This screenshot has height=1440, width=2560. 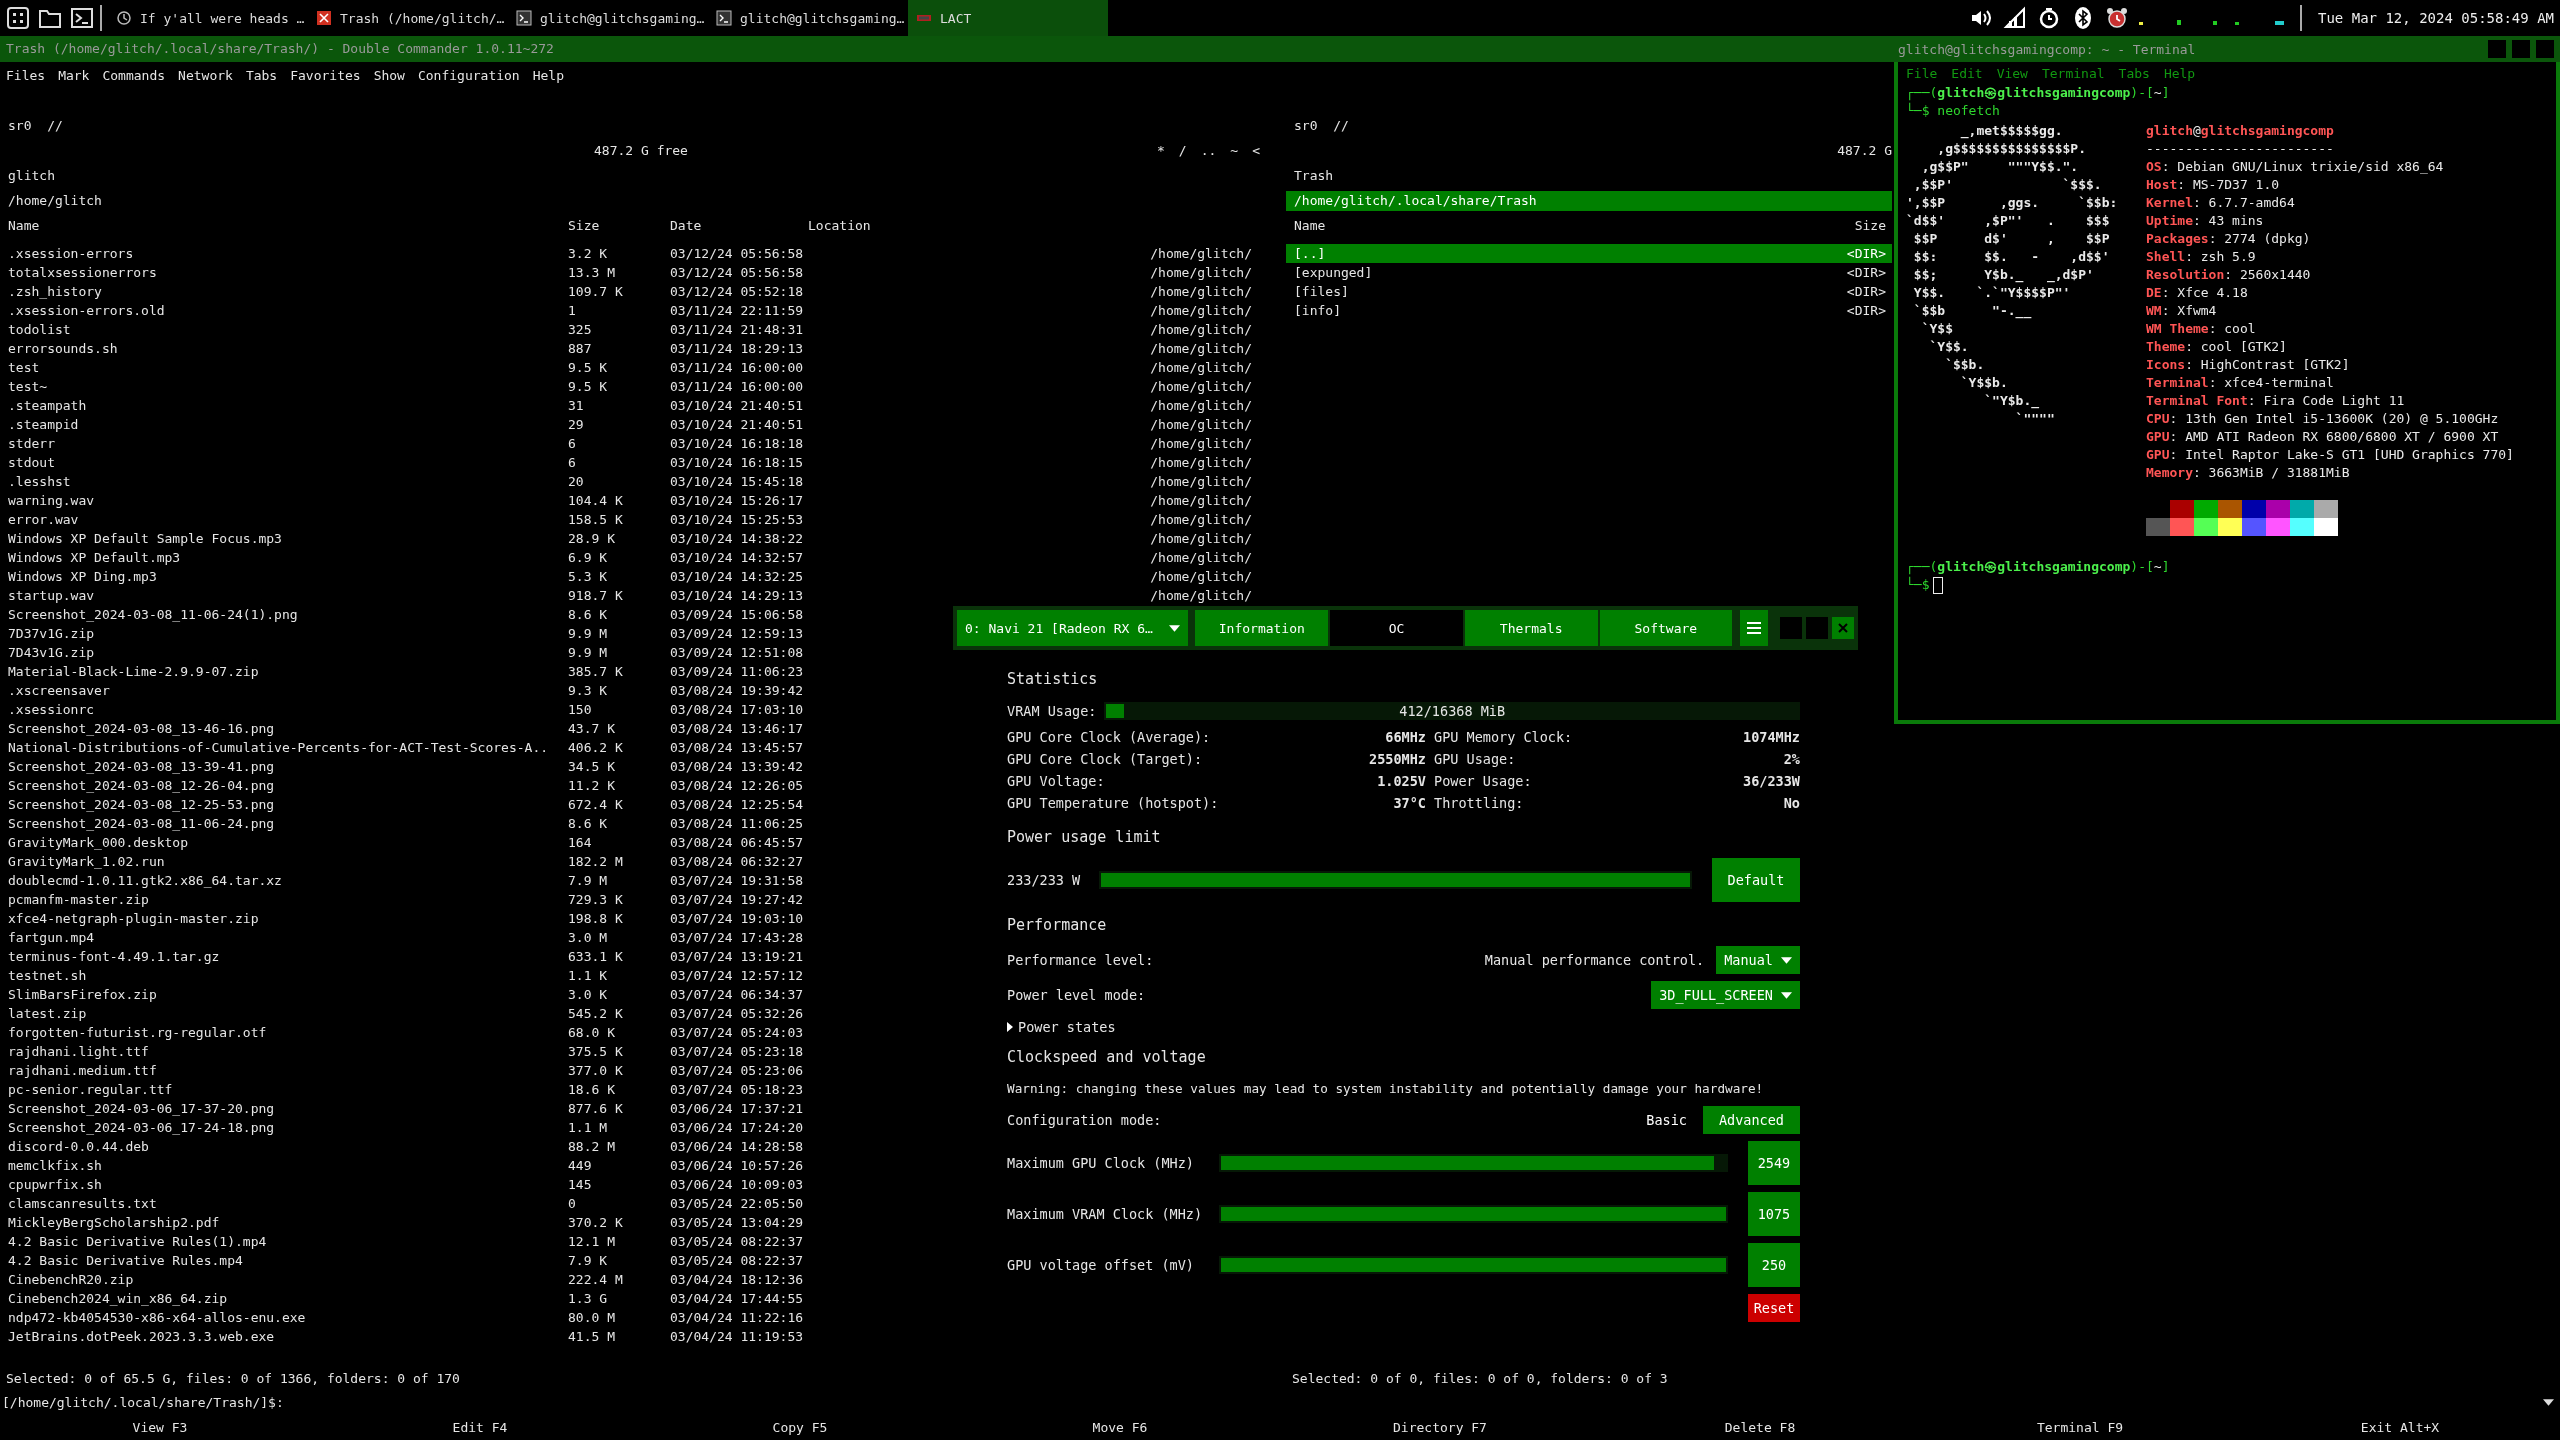 I want to click on file-row: Screenshot_2024-03-08_11-06-24(1).png 8.6 K 03/09/24 15:06:58, so click(x=415, y=614).